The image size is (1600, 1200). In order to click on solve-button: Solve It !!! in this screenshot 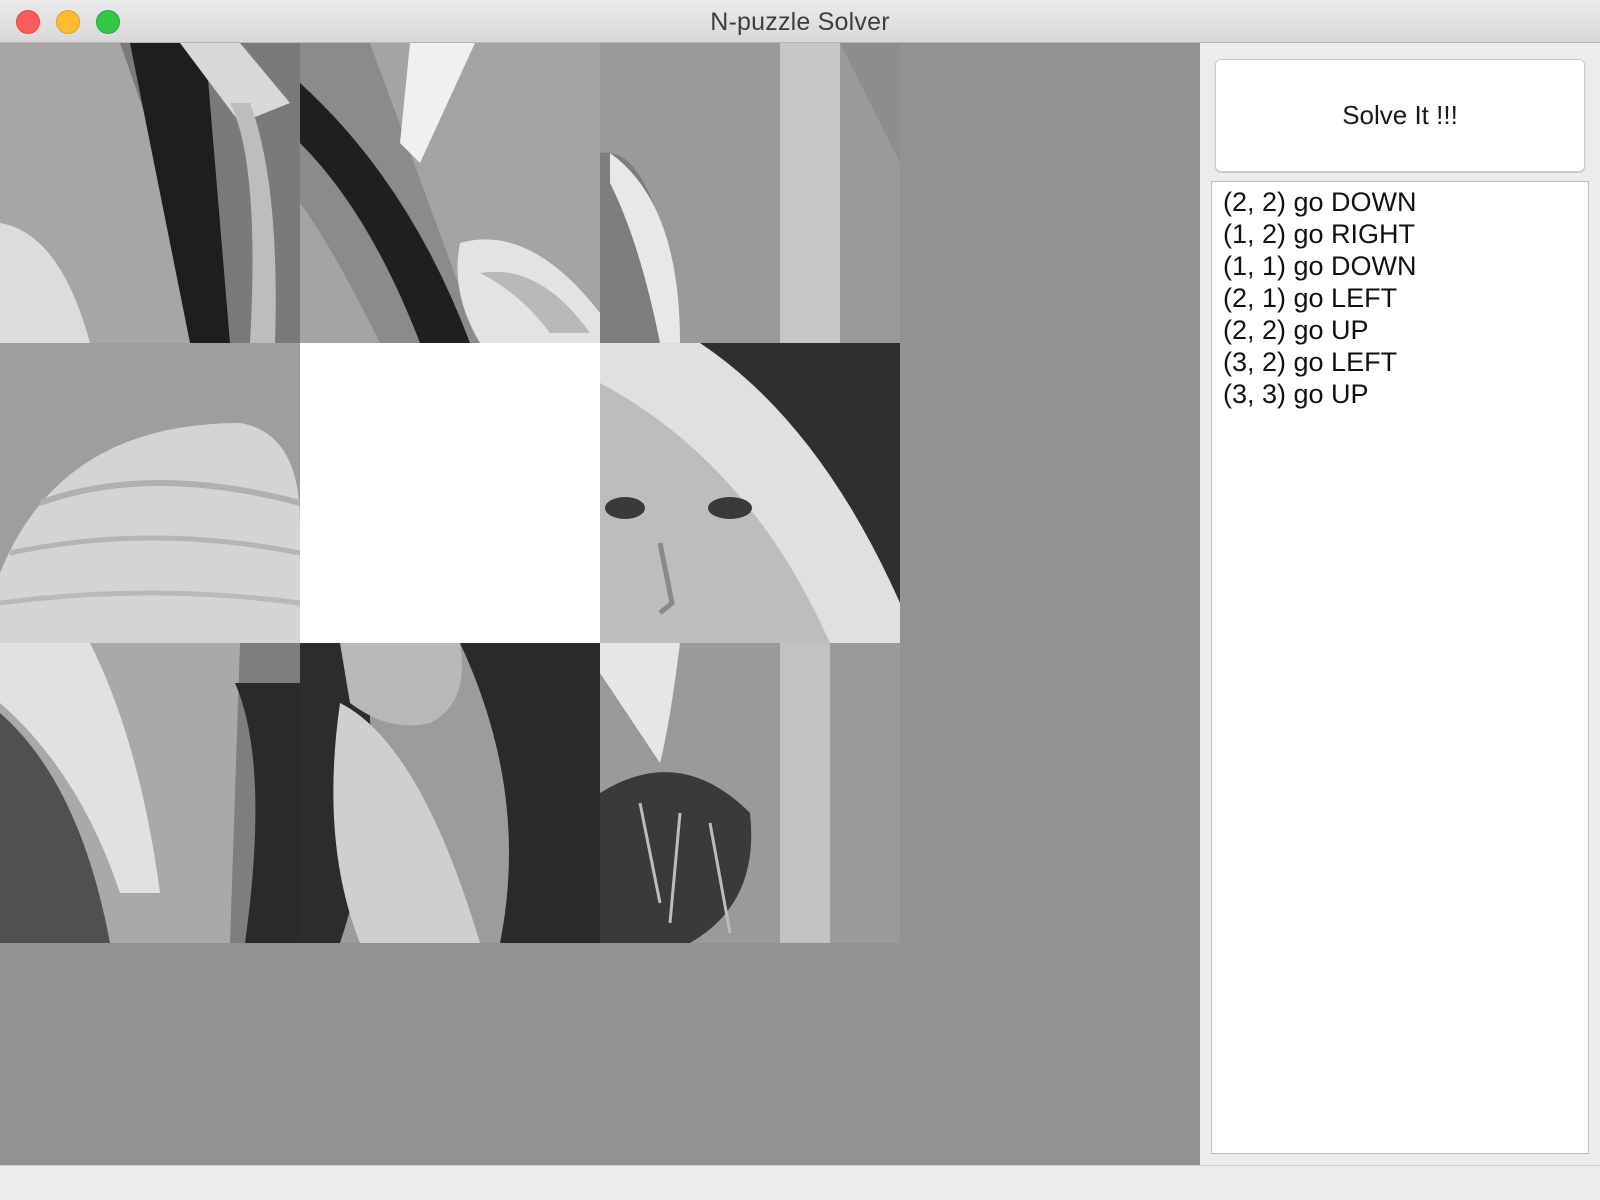, I will do `click(1400, 115)`.